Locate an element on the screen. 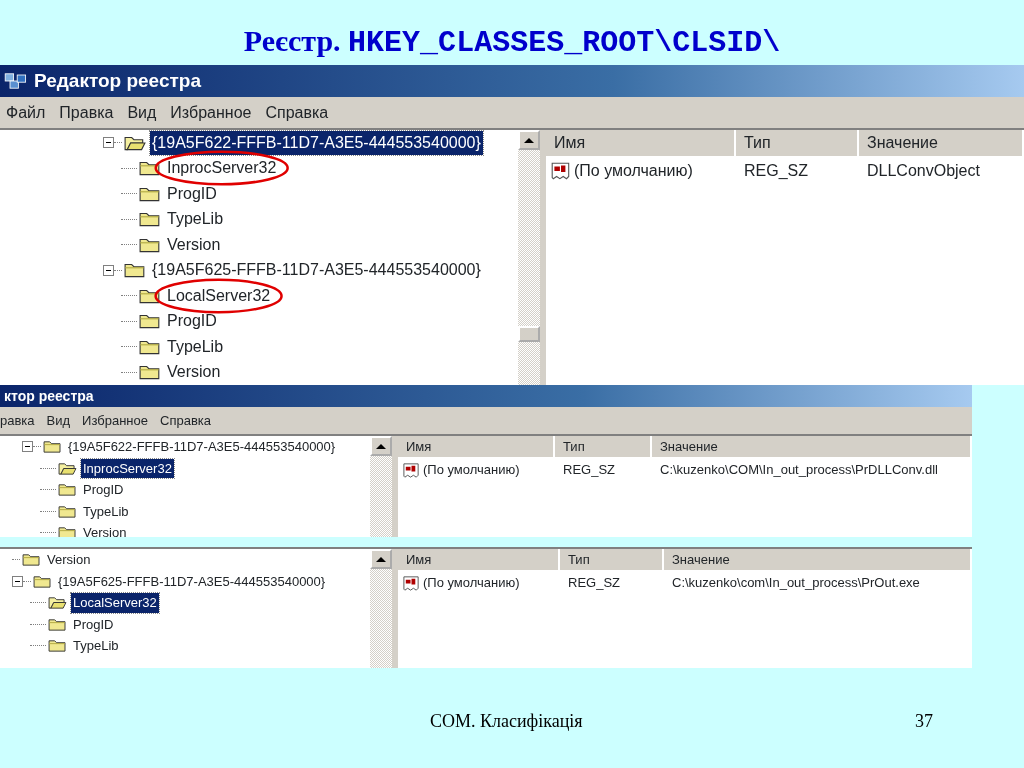 The height and width of the screenshot is (768, 1024). tree-item: LocalServer32 is located at coordinates (115, 603).